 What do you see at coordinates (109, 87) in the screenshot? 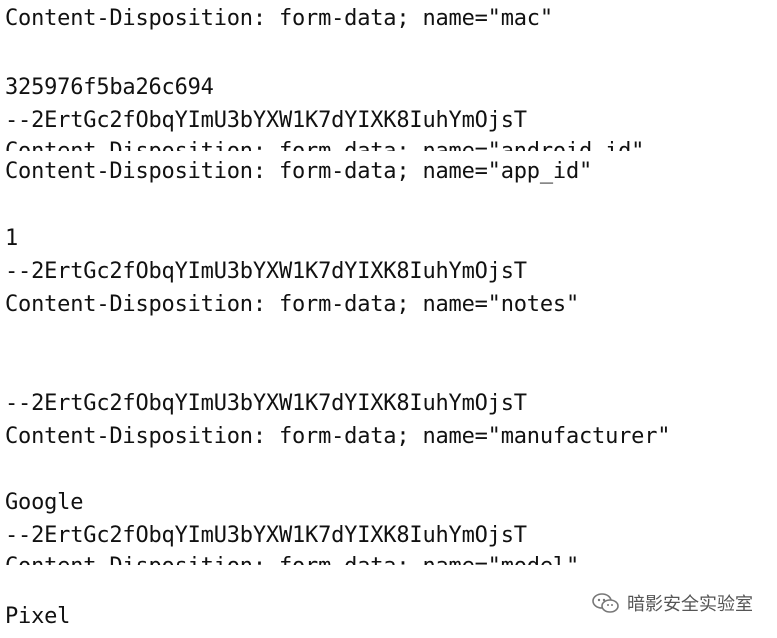
I see `text-line: 325976f5ba26c694` at bounding box center [109, 87].